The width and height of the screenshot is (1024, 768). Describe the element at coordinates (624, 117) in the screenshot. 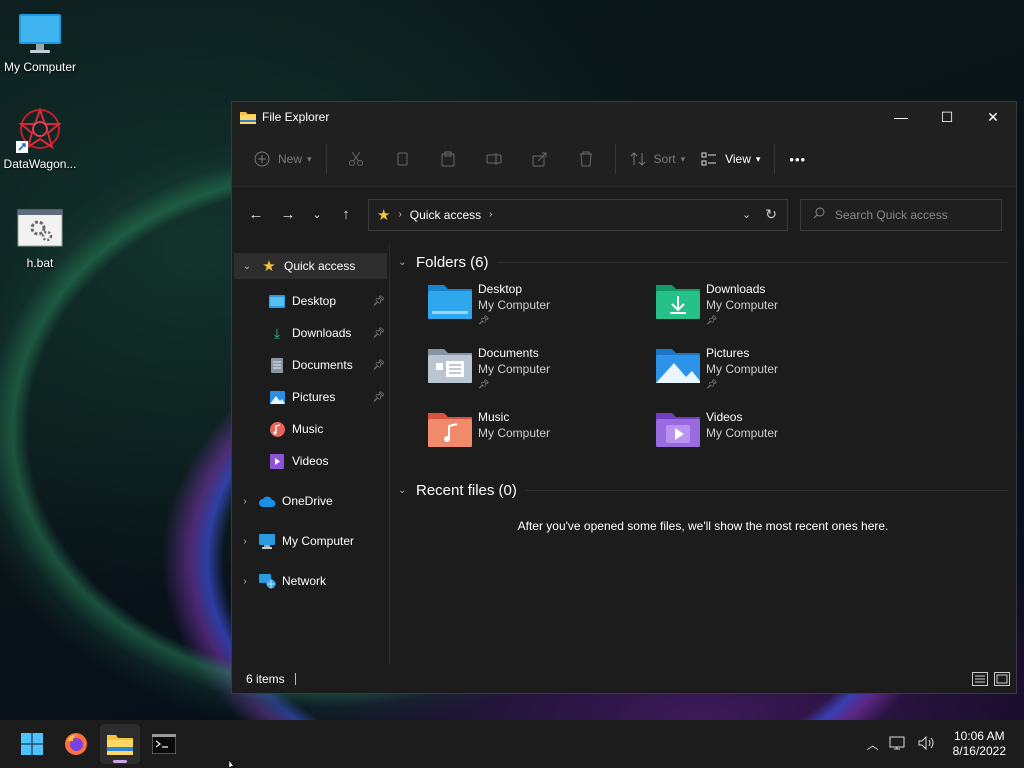

I see `title-bar: File Explorer — ☐ ✕` at that location.